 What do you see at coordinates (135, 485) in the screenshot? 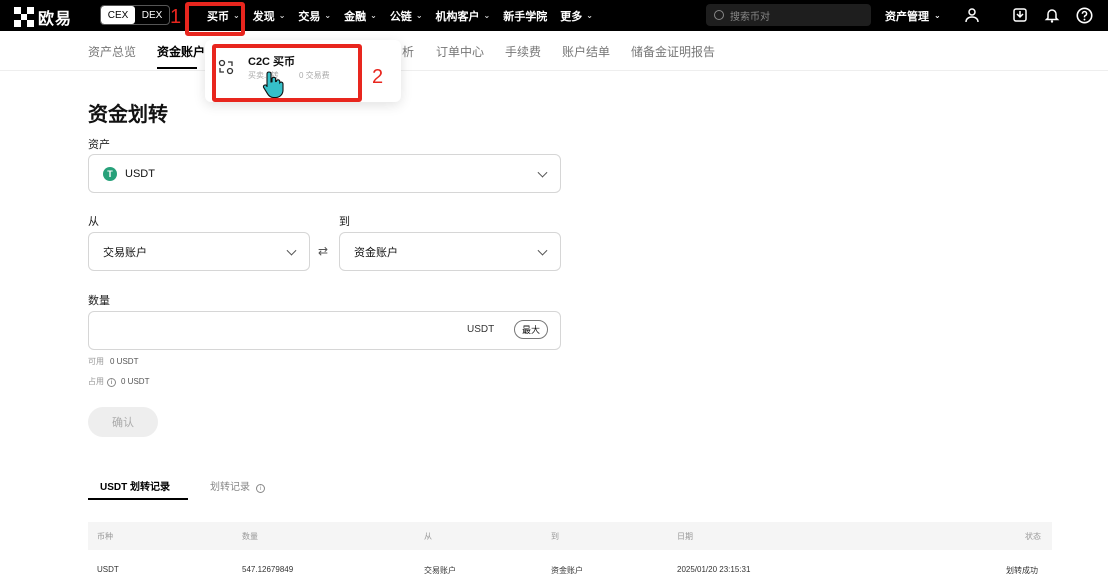
I see `tab-usdt-transfer-records: USDT 划转记录` at bounding box center [135, 485].